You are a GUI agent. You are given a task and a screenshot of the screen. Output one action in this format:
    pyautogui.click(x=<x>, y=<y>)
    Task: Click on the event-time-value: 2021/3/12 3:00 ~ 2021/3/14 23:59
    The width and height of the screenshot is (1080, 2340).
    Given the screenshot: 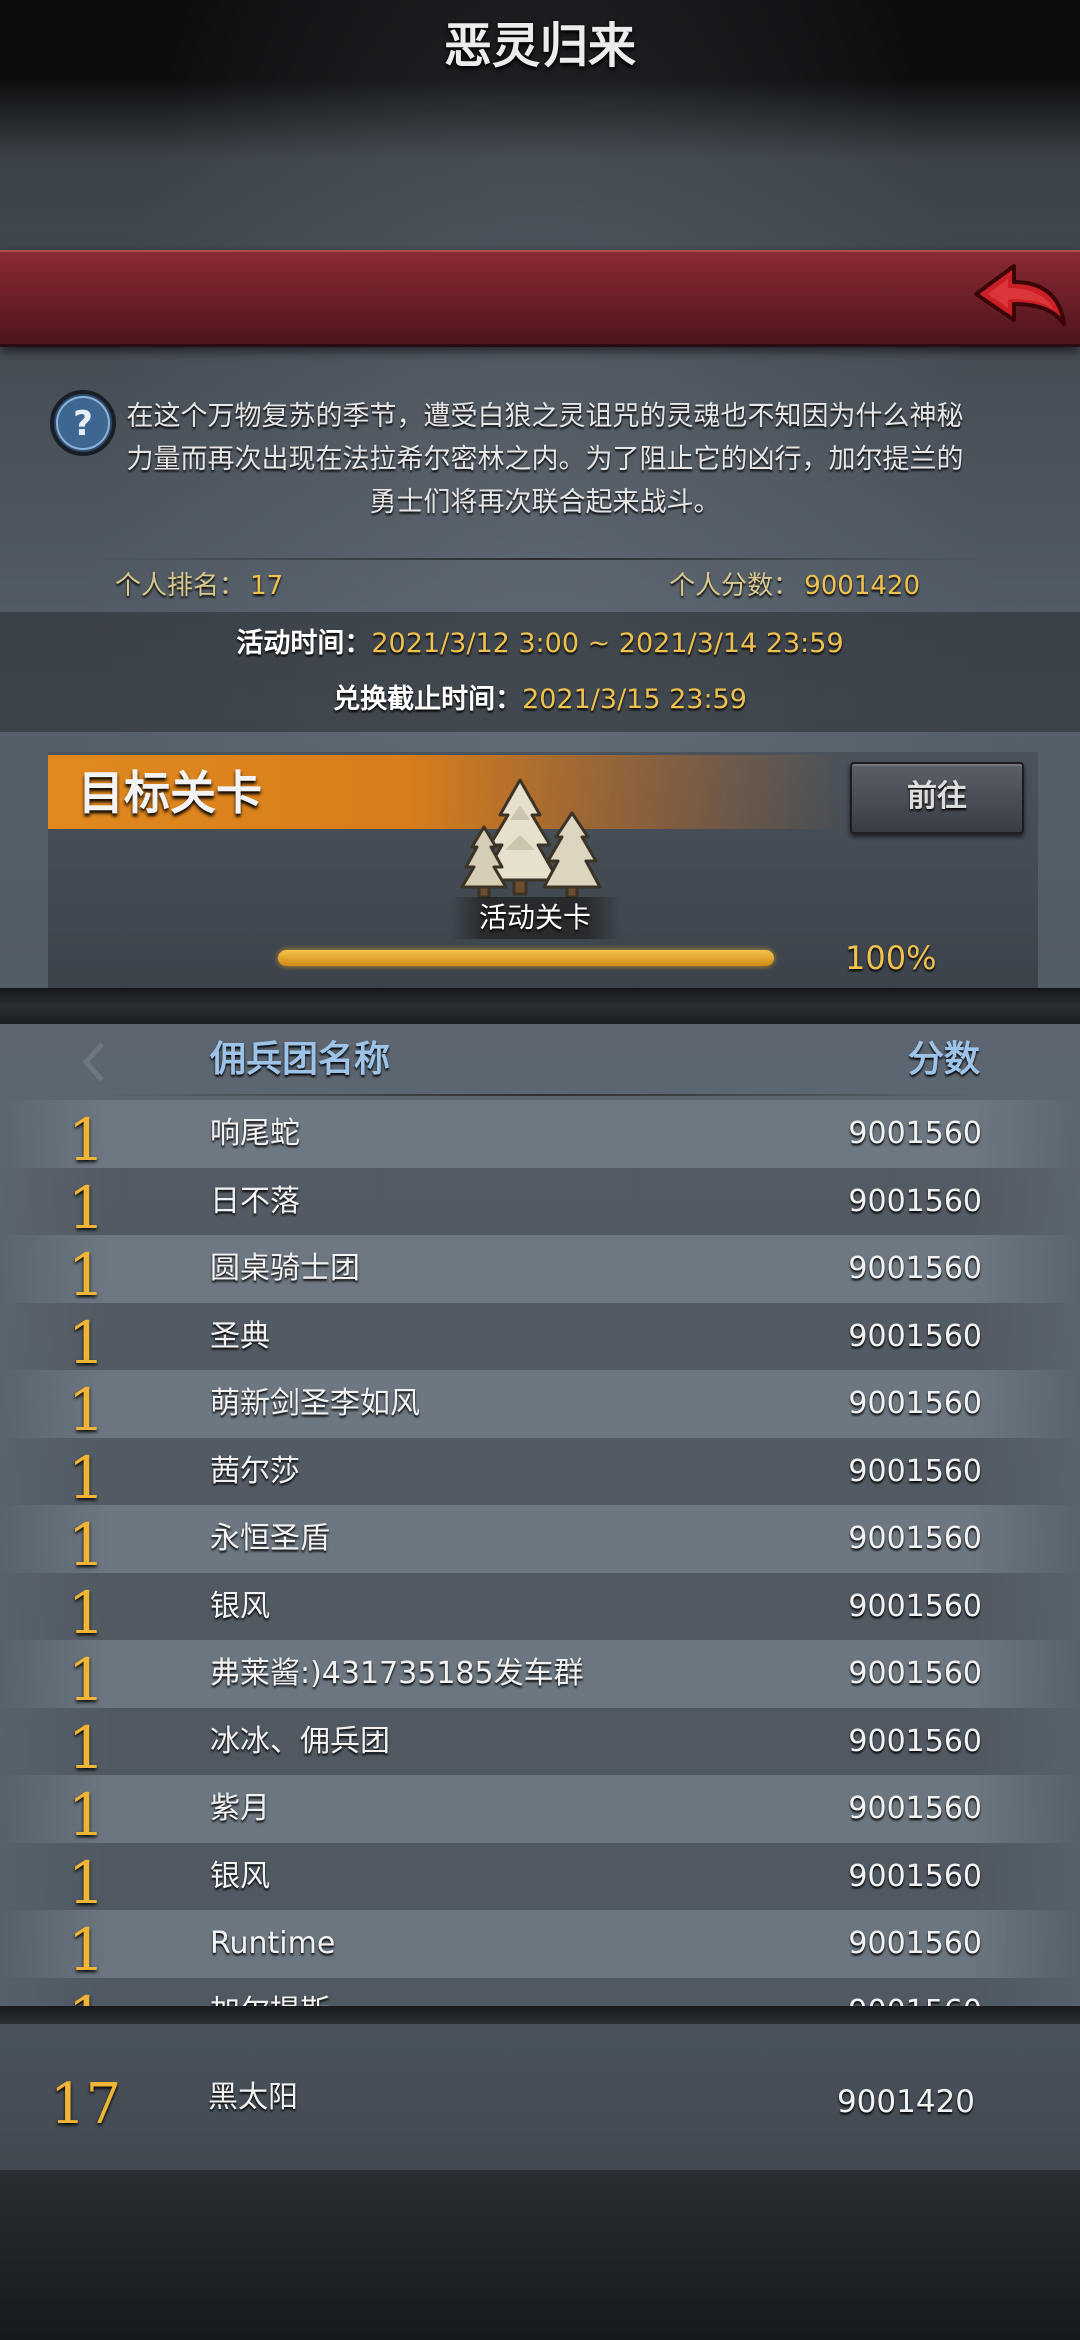 What is the action you would take?
    pyautogui.click(x=607, y=643)
    